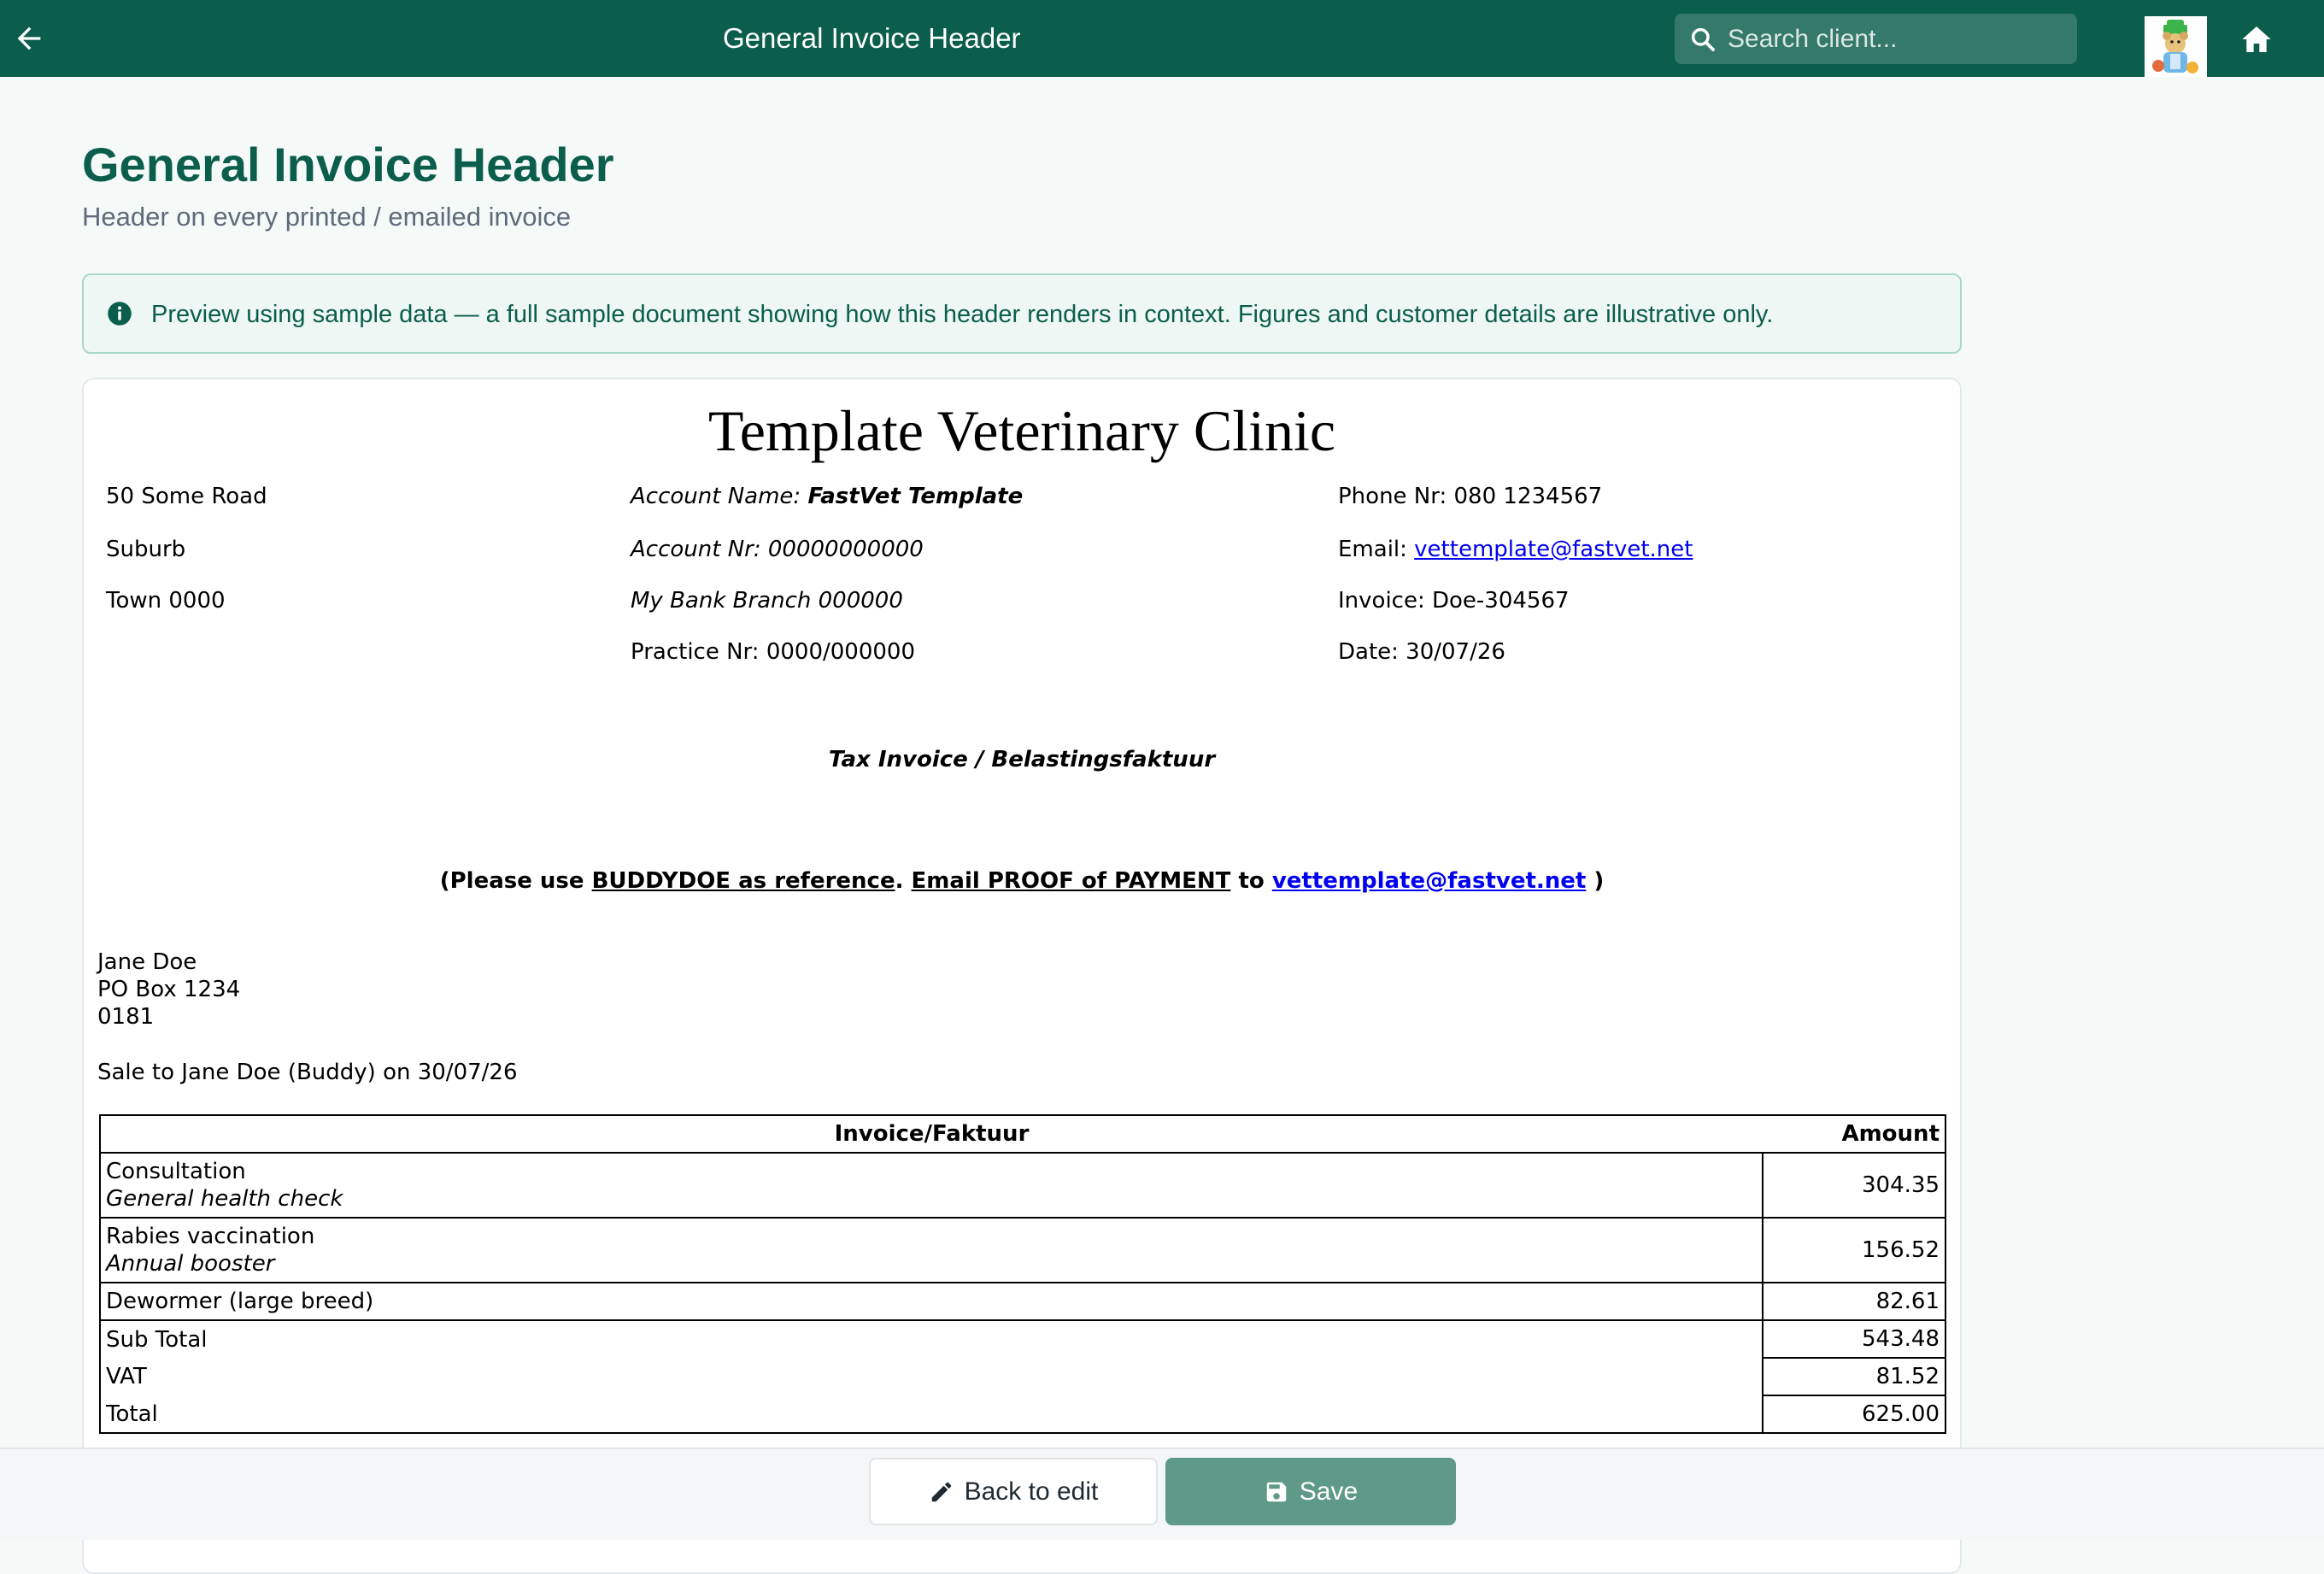 The image size is (2324, 1574). What do you see at coordinates (1854, 1250) in the screenshot?
I see `line-item-amount: 156.52` at bounding box center [1854, 1250].